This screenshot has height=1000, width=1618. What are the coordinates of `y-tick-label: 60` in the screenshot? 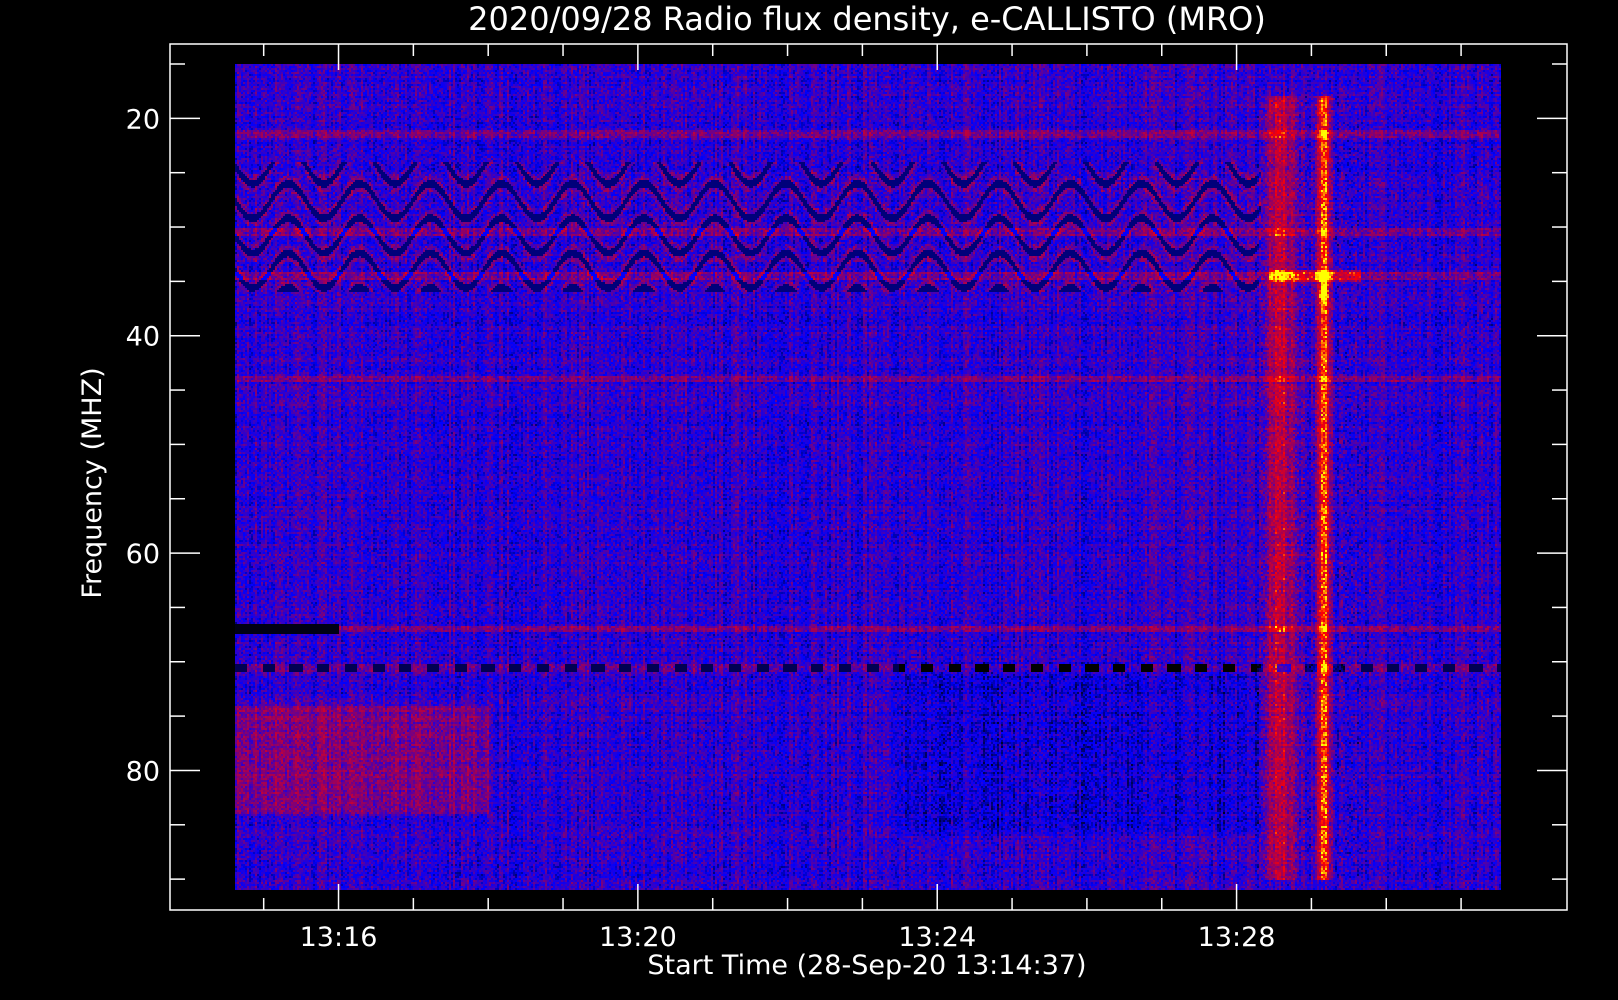 It's located at (143, 554).